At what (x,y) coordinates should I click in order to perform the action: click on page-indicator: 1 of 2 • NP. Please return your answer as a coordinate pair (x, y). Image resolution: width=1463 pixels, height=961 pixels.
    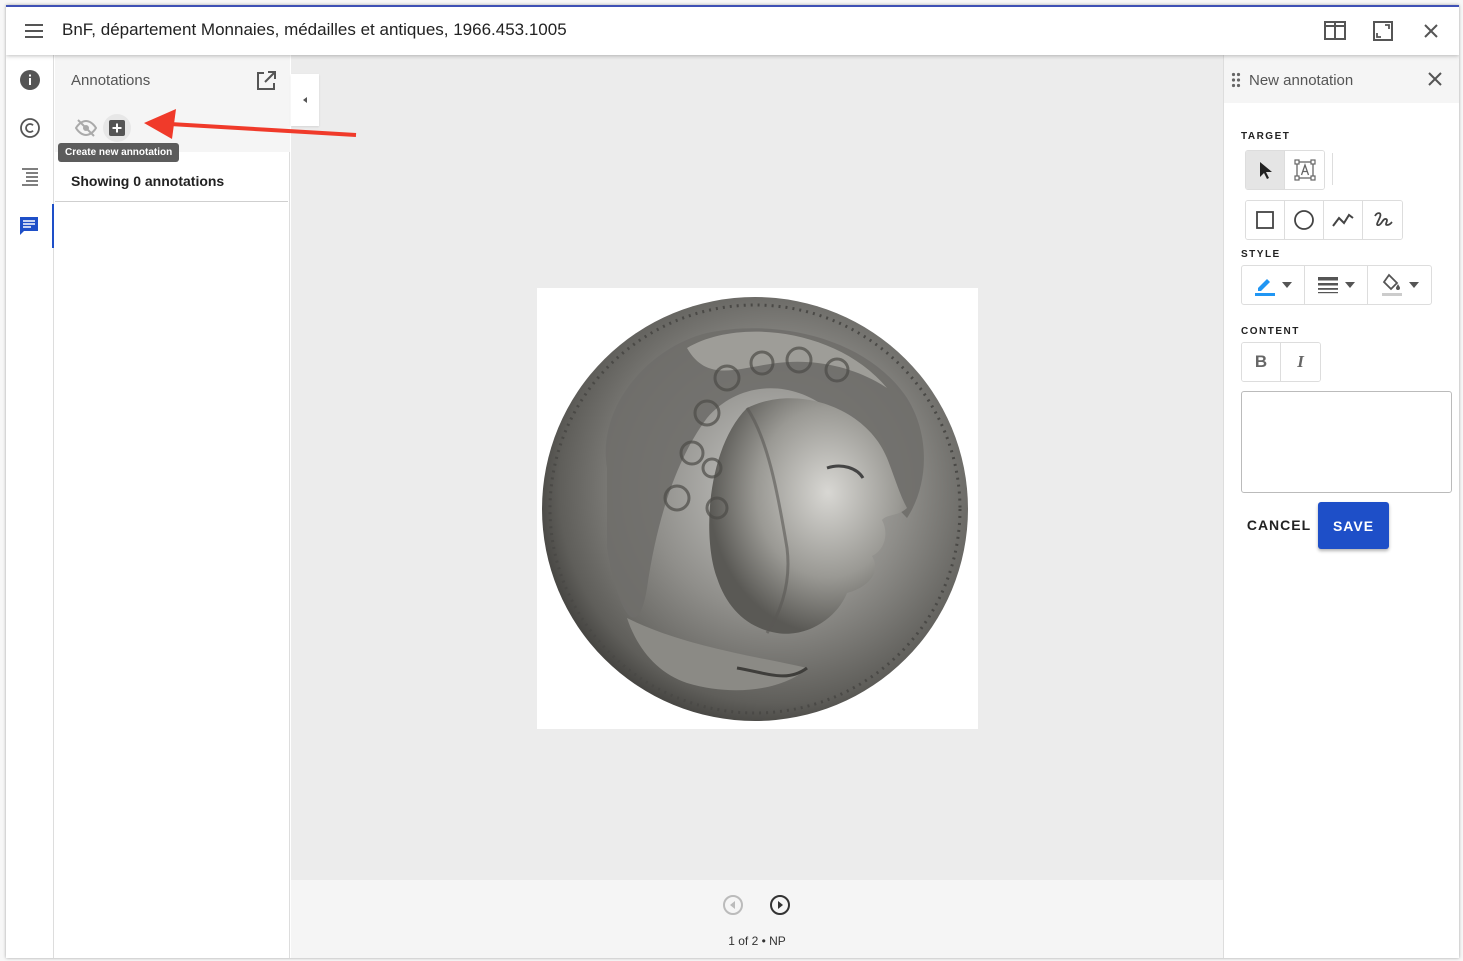
    Looking at the image, I should click on (757, 941).